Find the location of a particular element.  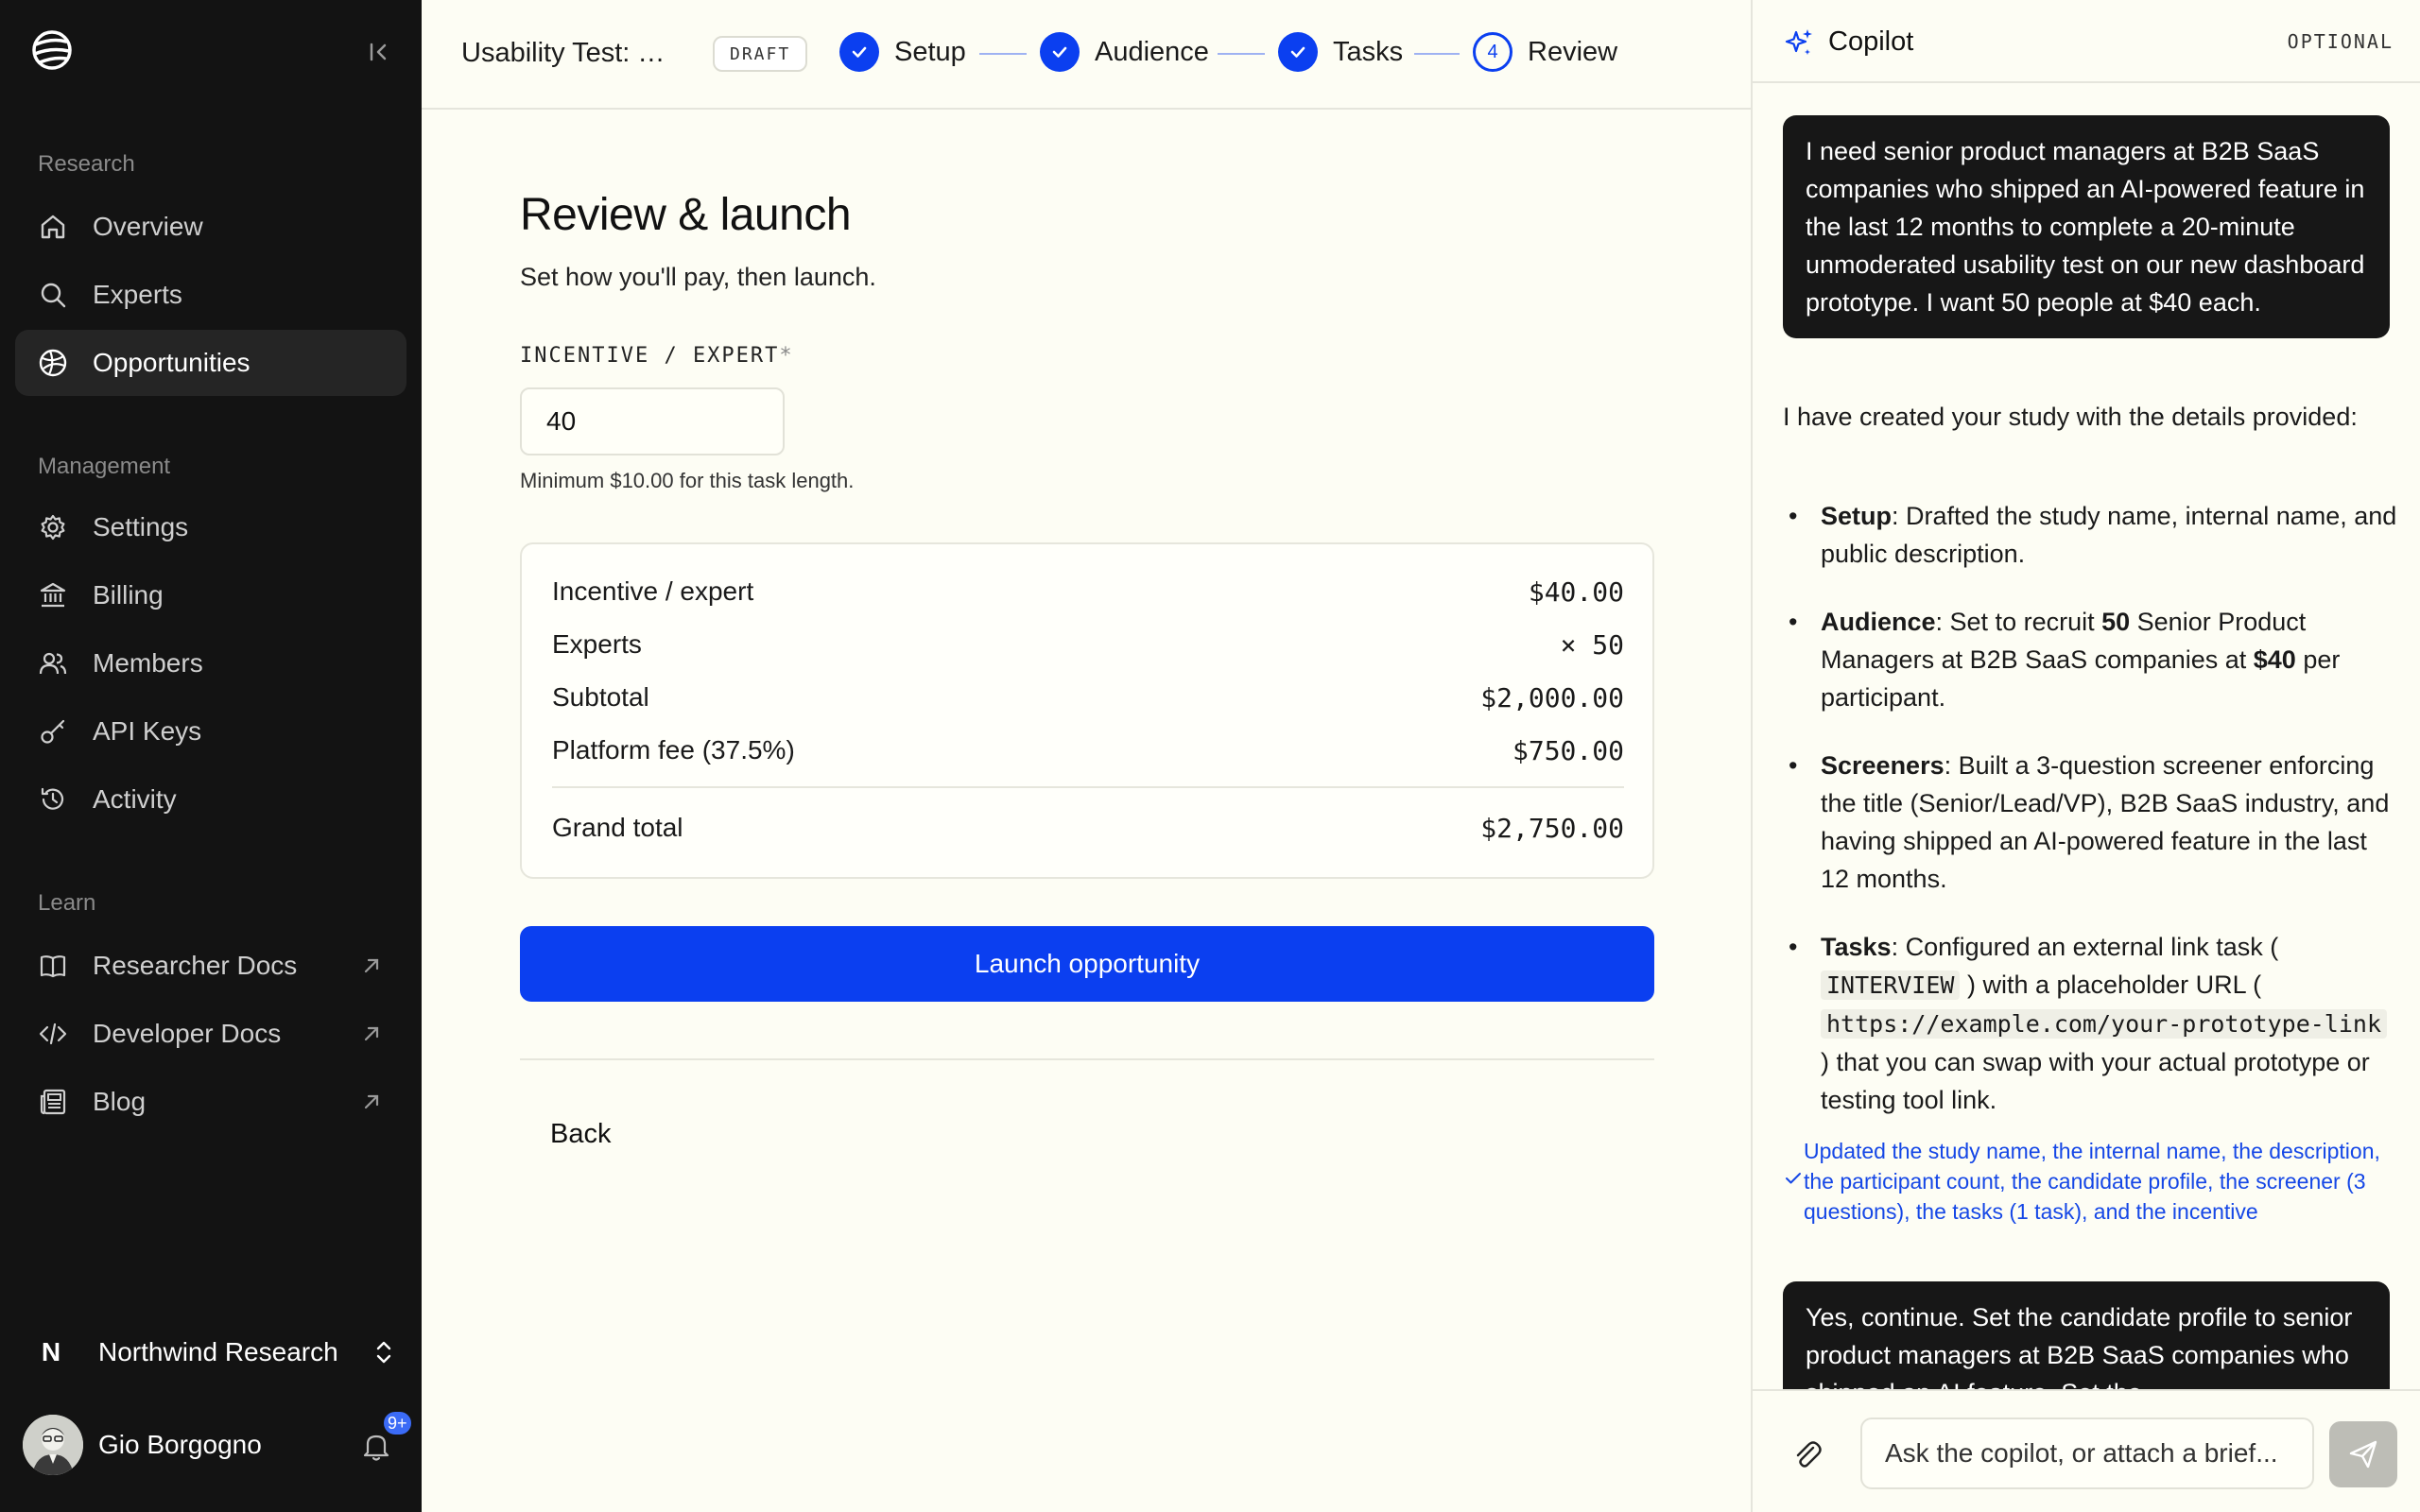

gear-icon is located at coordinates (53, 527).